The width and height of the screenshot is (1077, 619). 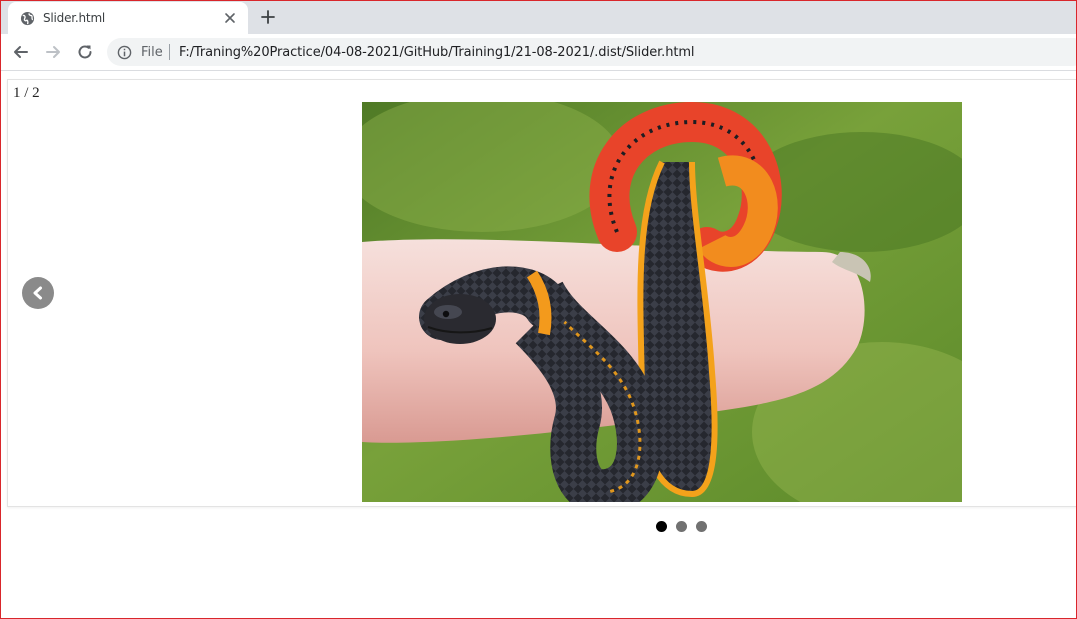 What do you see at coordinates (128, 18) in the screenshot?
I see `tab-slider: Slider.html` at bounding box center [128, 18].